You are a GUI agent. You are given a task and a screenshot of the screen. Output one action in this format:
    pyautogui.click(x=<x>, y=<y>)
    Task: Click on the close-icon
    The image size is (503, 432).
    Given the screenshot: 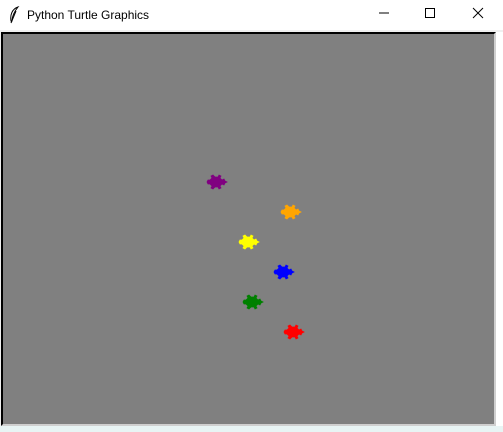 What is the action you would take?
    pyautogui.click(x=478, y=15)
    